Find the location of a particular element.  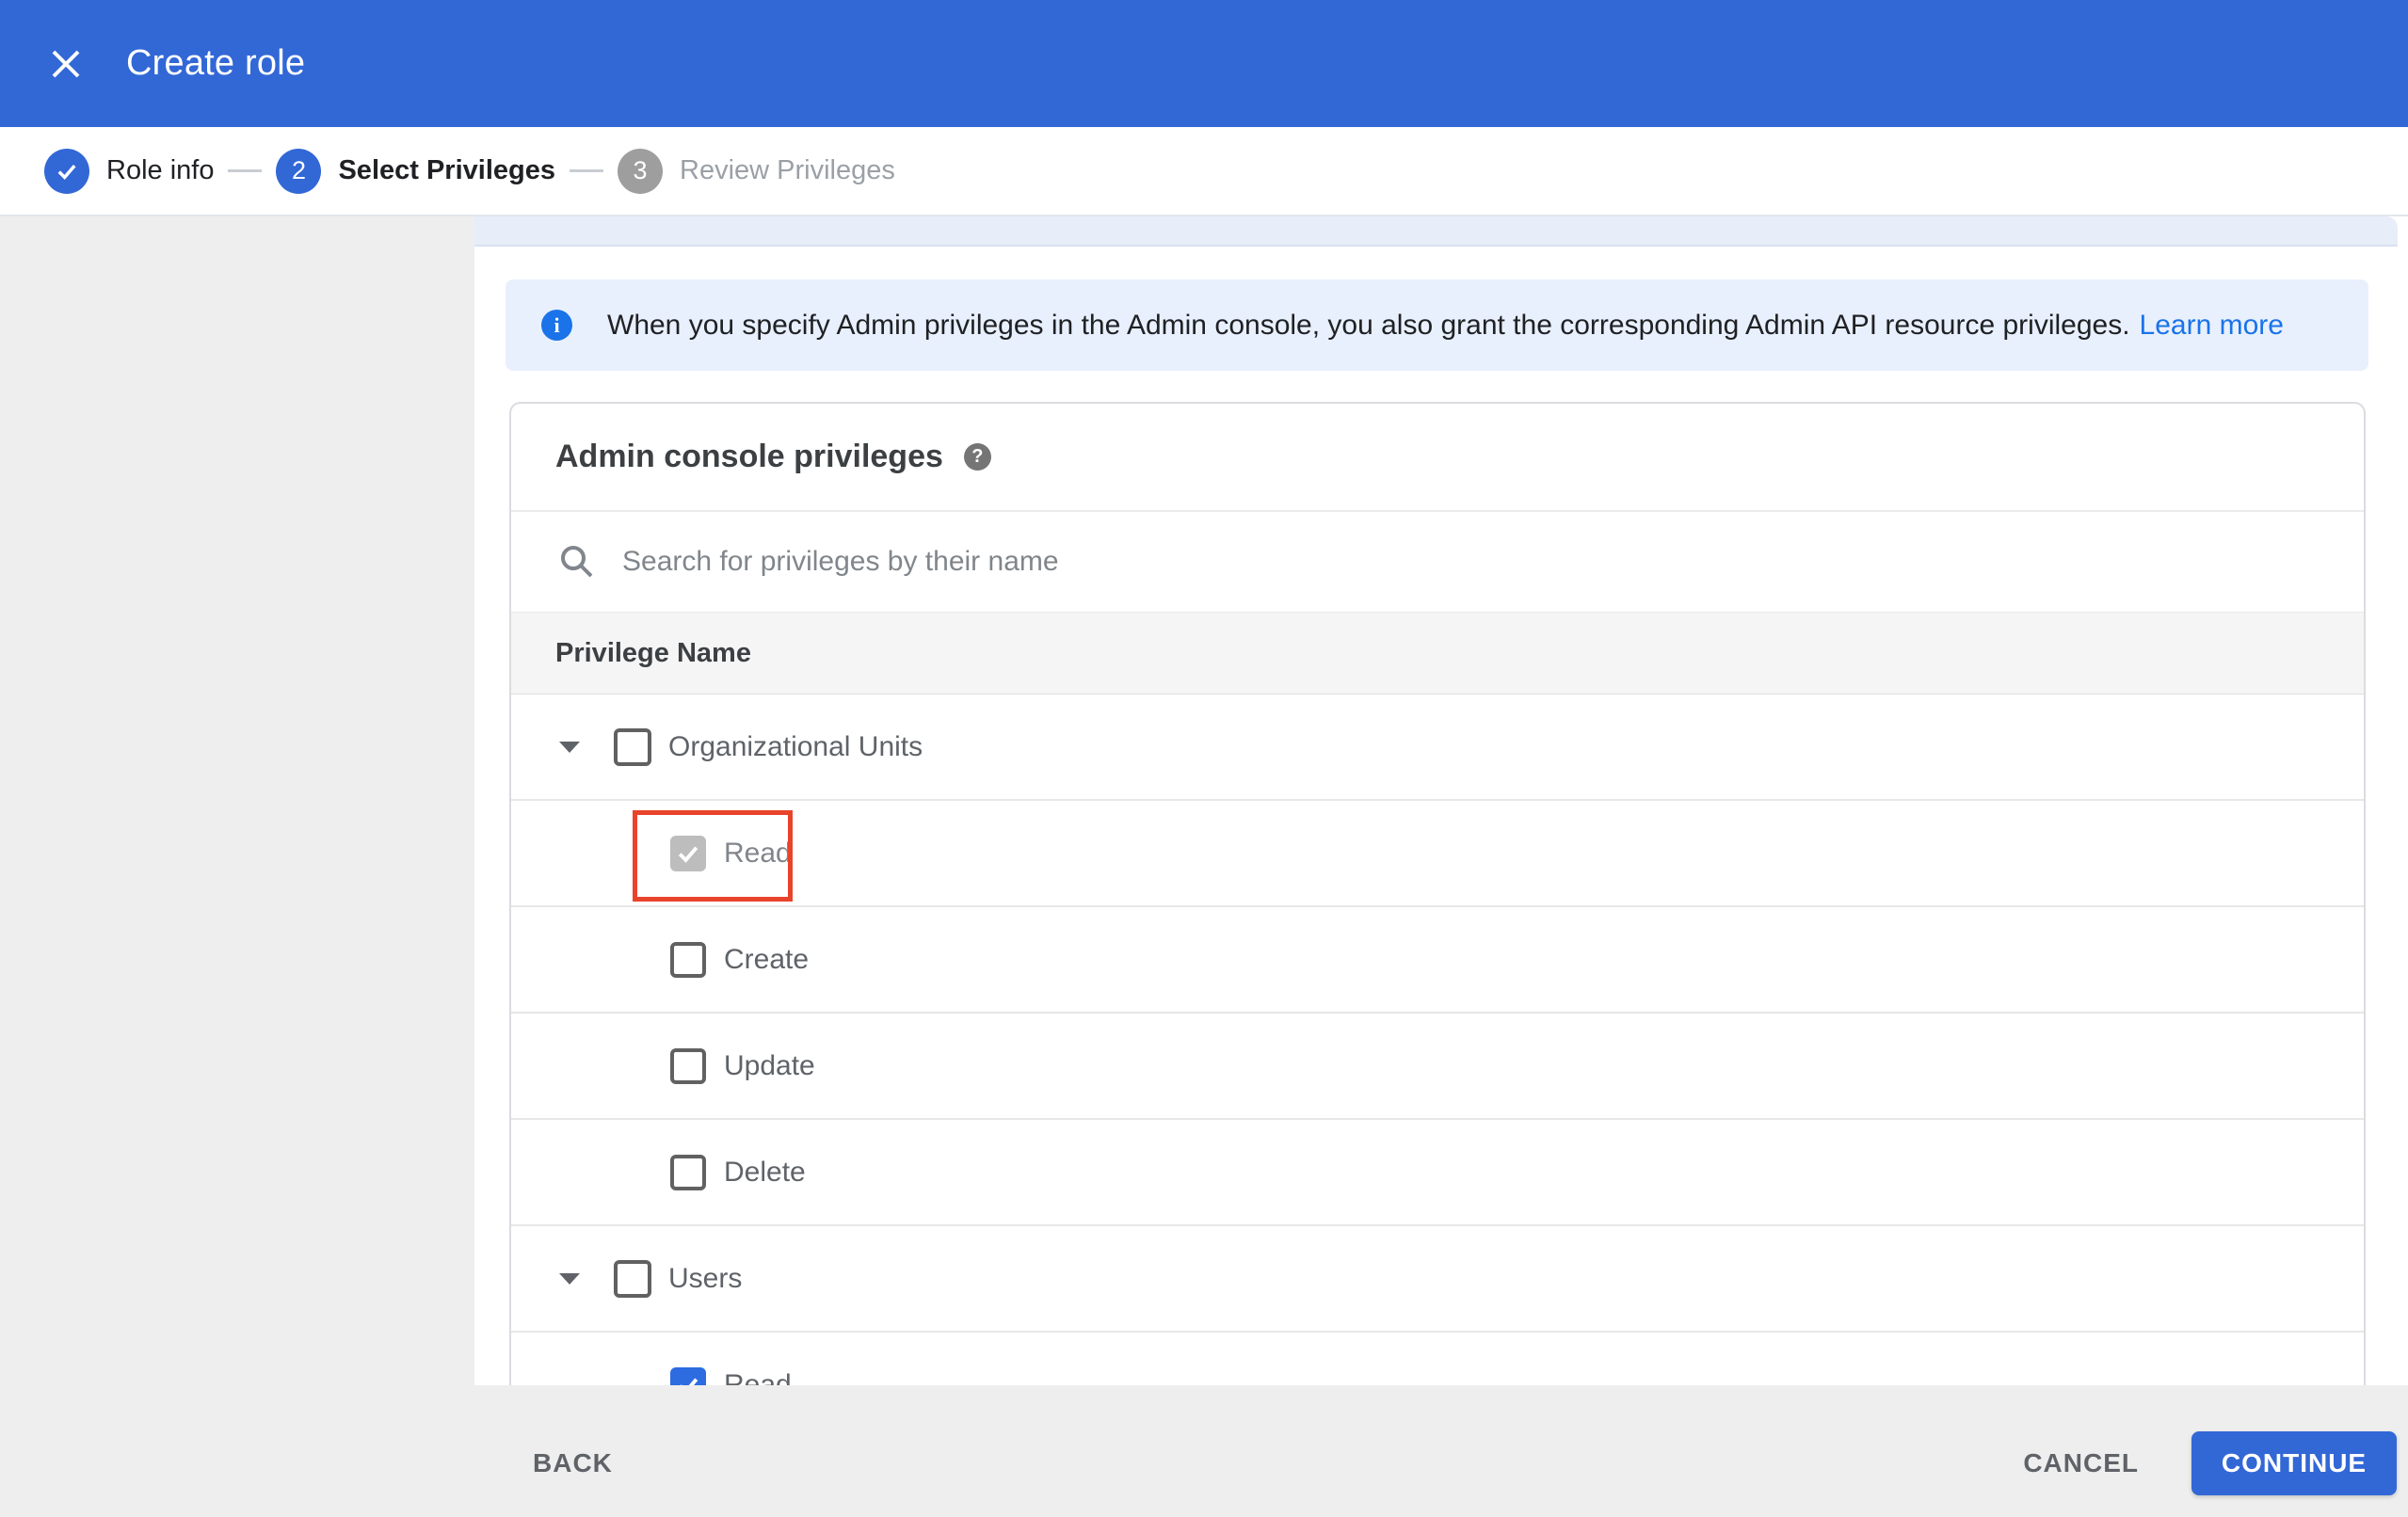

app-bar: Create role is located at coordinates (1204, 63).